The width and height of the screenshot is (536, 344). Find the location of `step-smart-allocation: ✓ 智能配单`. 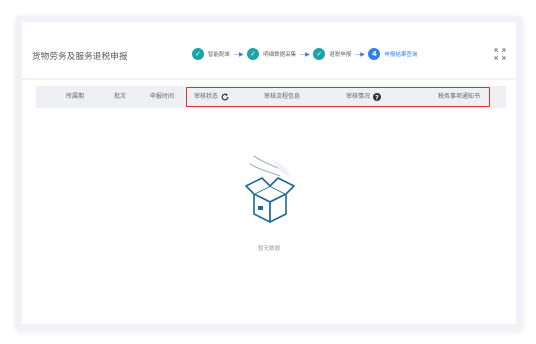

step-smart-allocation: ✓ 智能配单 is located at coordinates (211, 54).